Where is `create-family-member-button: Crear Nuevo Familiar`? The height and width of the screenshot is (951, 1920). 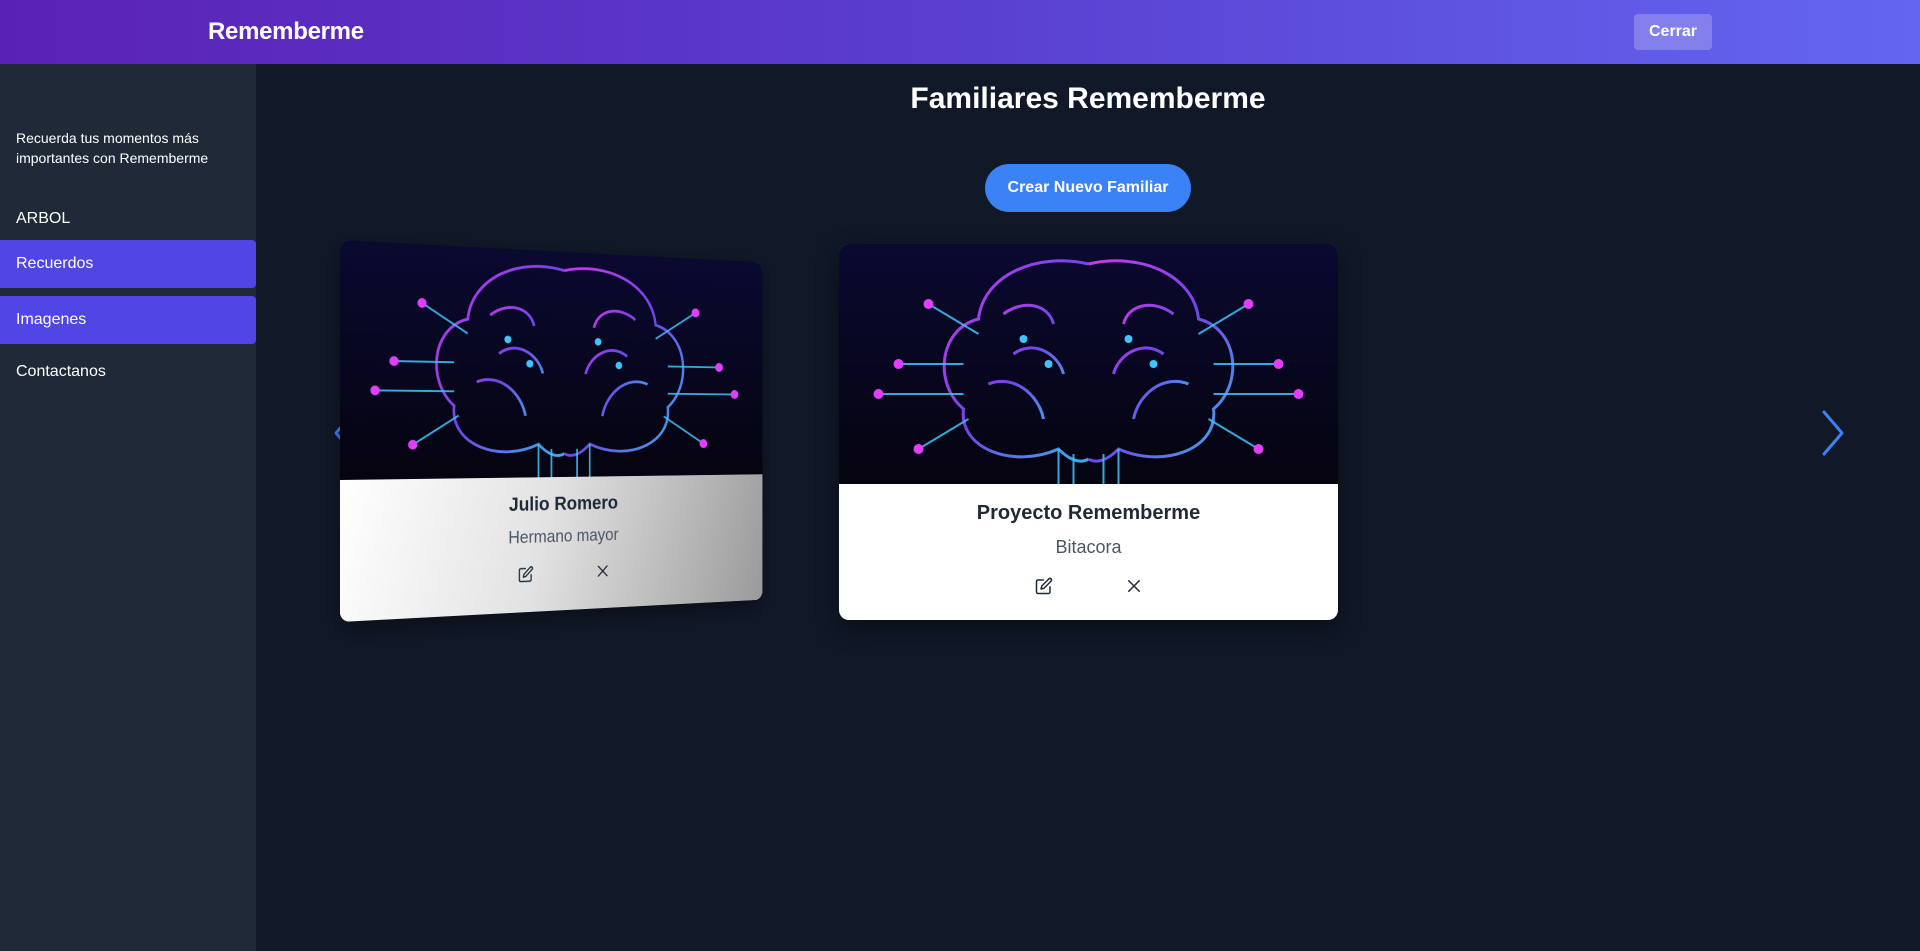 create-family-member-button: Crear Nuevo Familiar is located at coordinates (1088, 188).